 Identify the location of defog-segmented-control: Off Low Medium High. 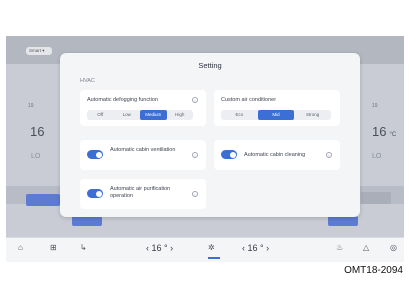
(140, 115).